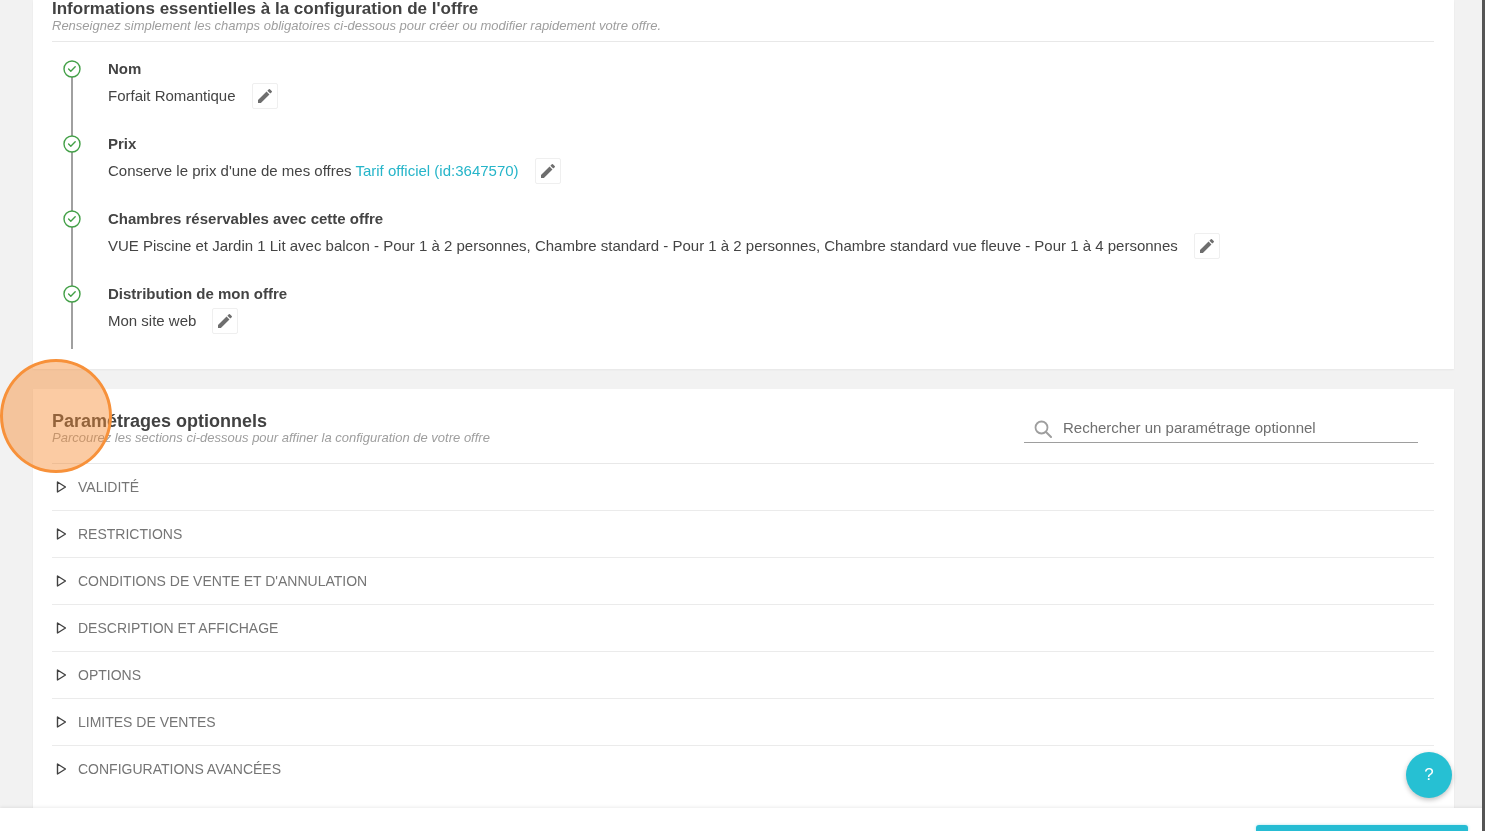 The width and height of the screenshot is (1485, 831). Describe the element at coordinates (109, 675) in the screenshot. I see `section-label: OPTIONS` at that location.